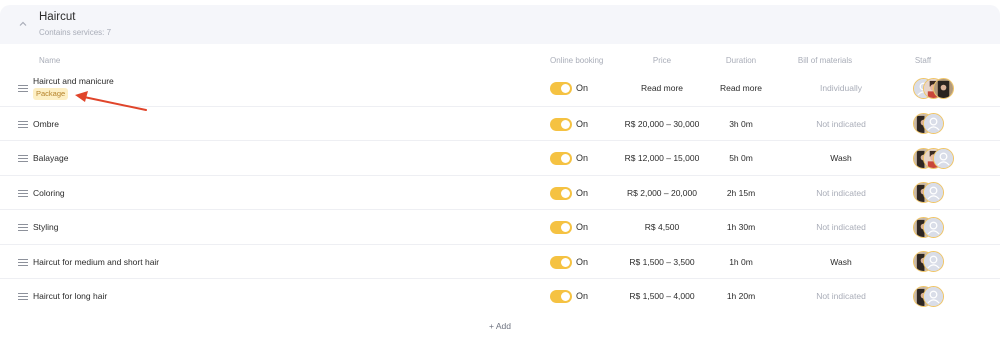 The height and width of the screenshot is (344, 1000). I want to click on group-title: Haircut, so click(57, 17).